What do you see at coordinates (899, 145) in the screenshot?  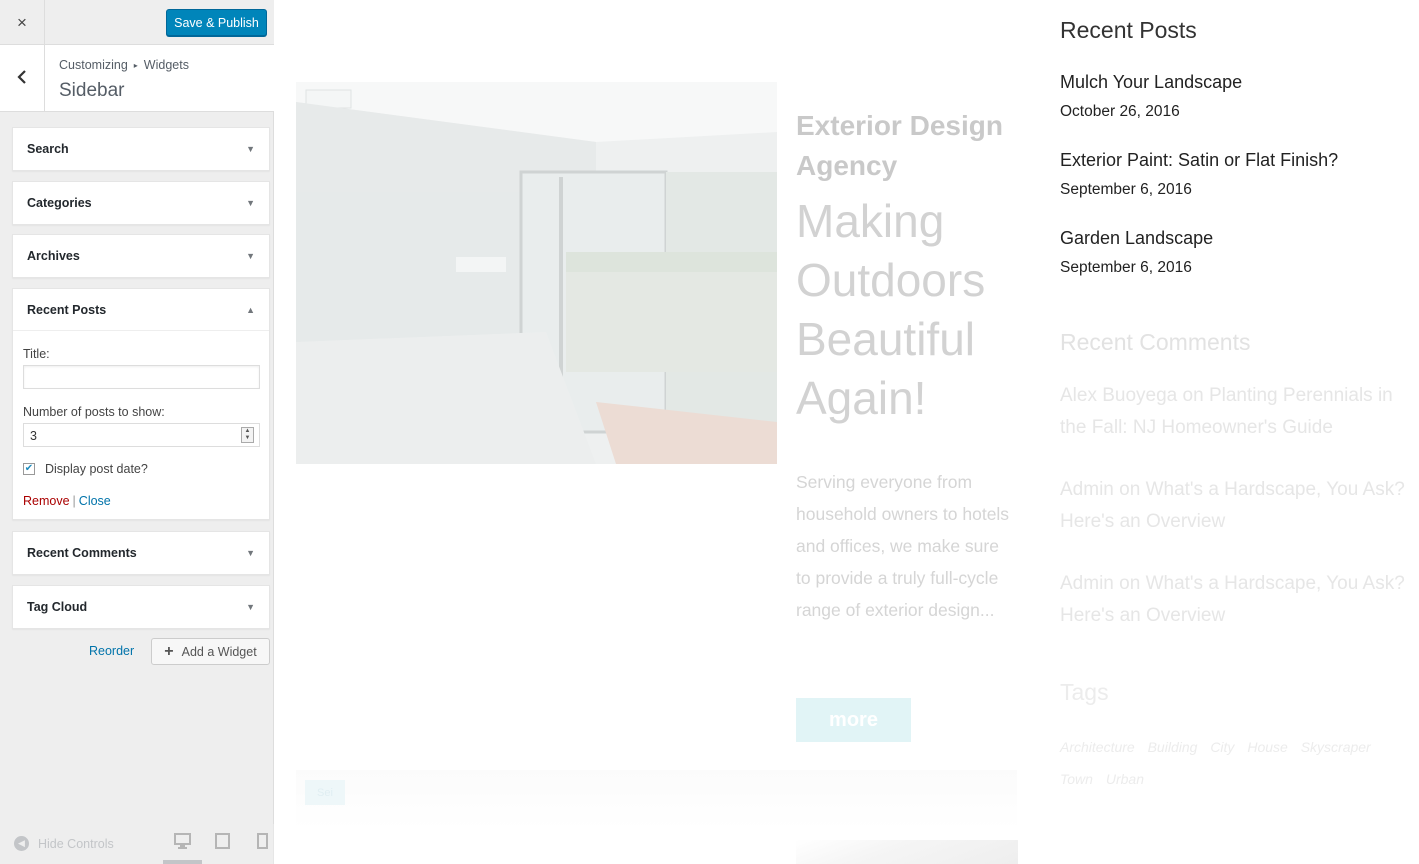 I see `site-title: Exterior Design Agency` at bounding box center [899, 145].